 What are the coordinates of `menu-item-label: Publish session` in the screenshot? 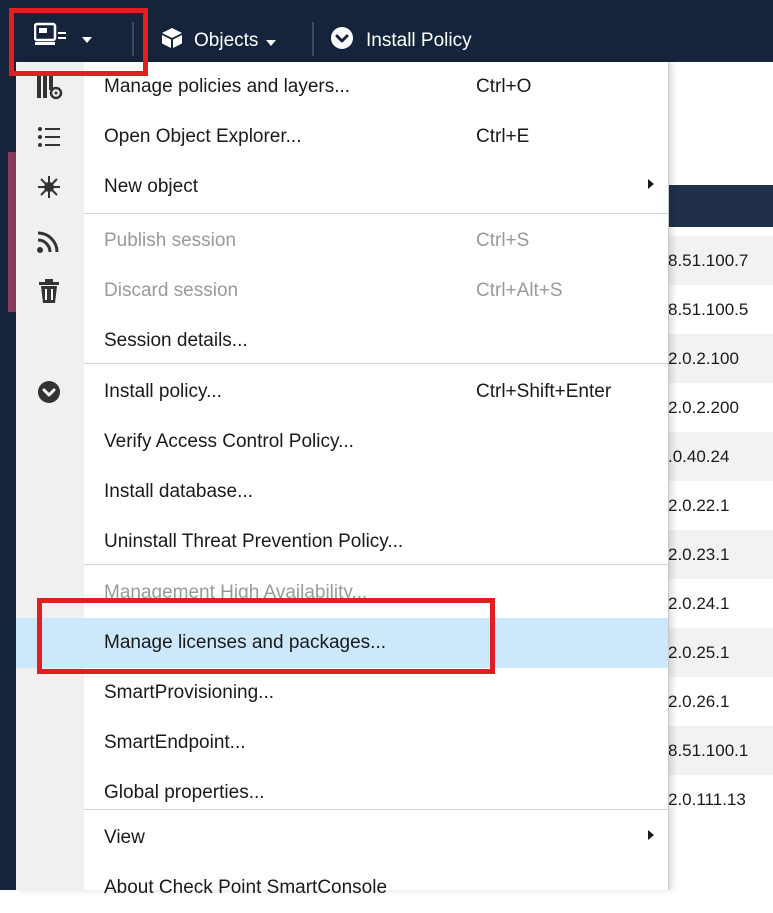 It's located at (170, 240).